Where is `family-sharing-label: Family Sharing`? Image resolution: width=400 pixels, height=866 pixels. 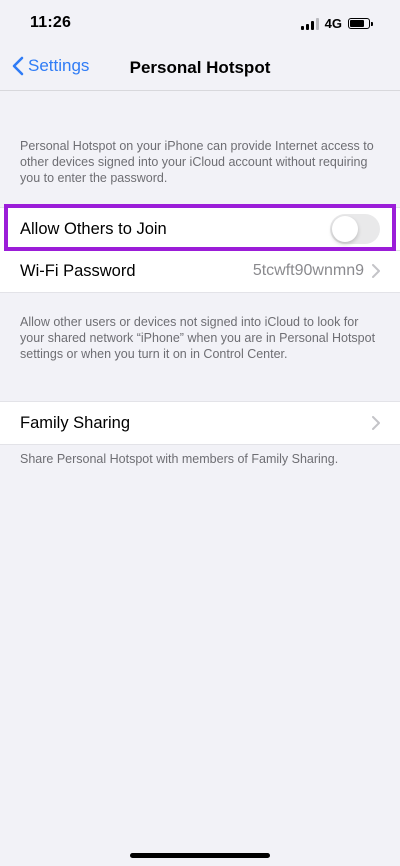 family-sharing-label: Family Sharing is located at coordinates (75, 422).